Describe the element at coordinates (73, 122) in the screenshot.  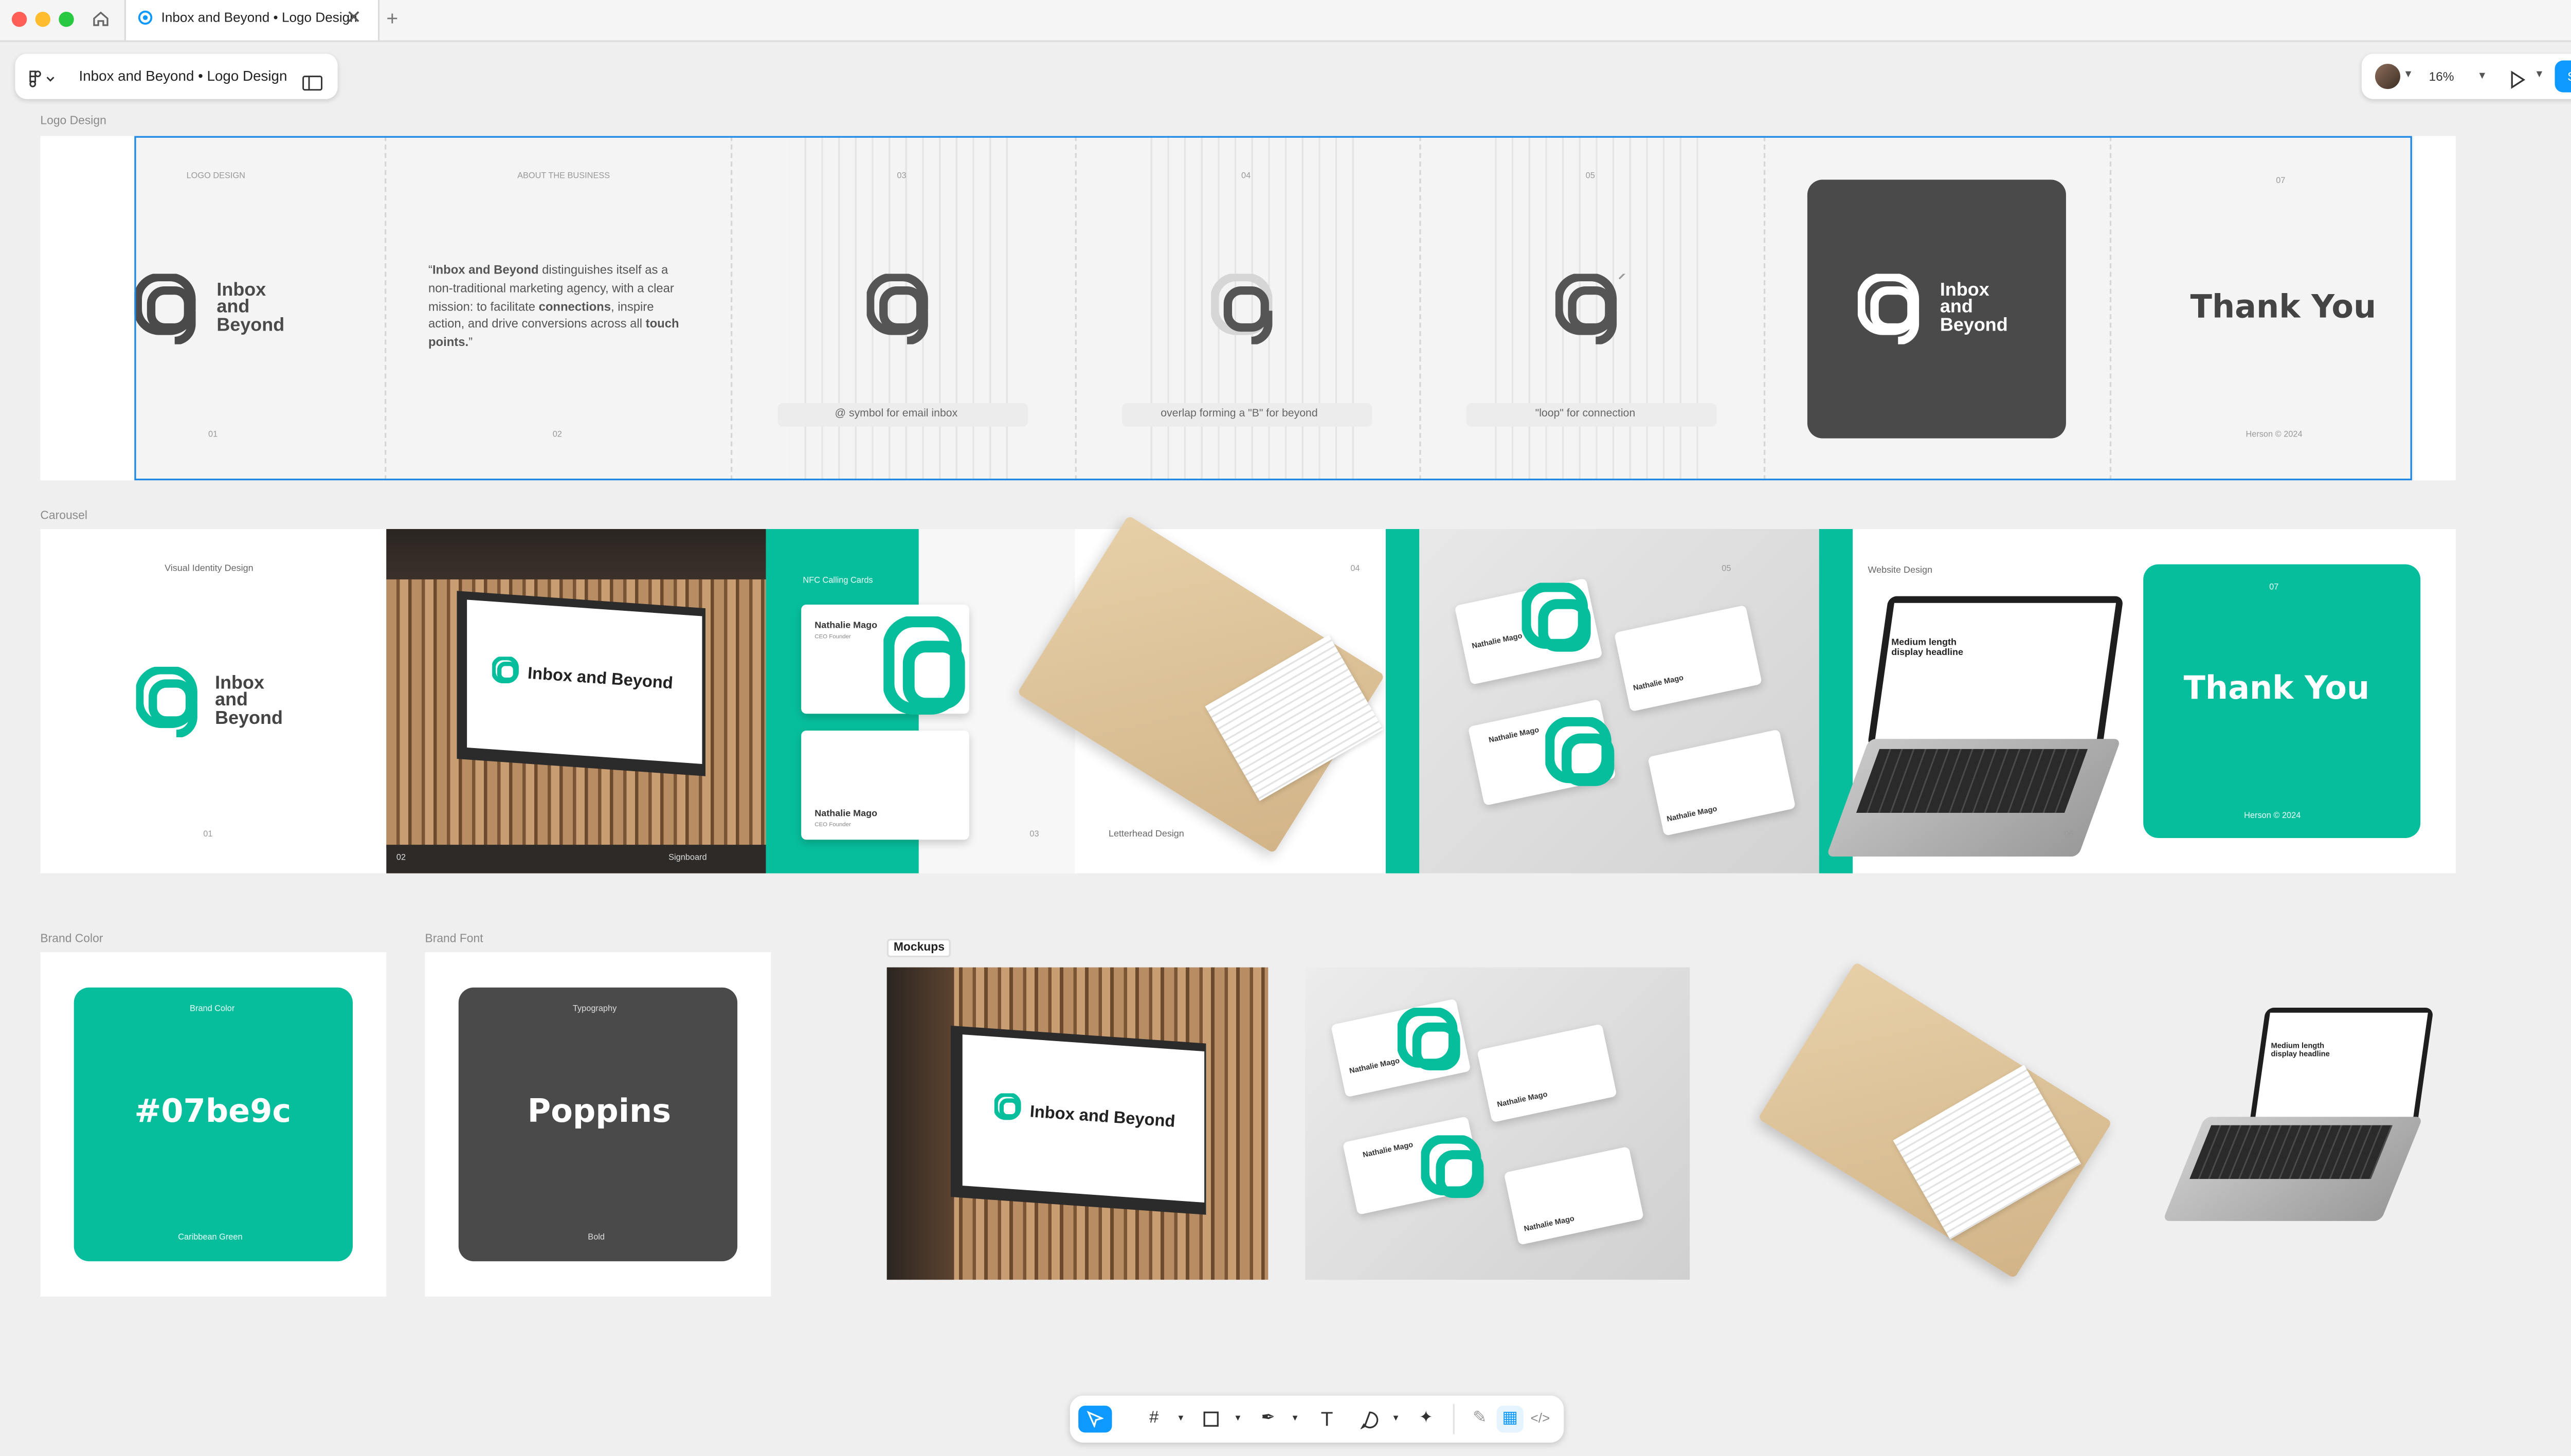
I see `section-label-logo-design: Logo Design` at that location.